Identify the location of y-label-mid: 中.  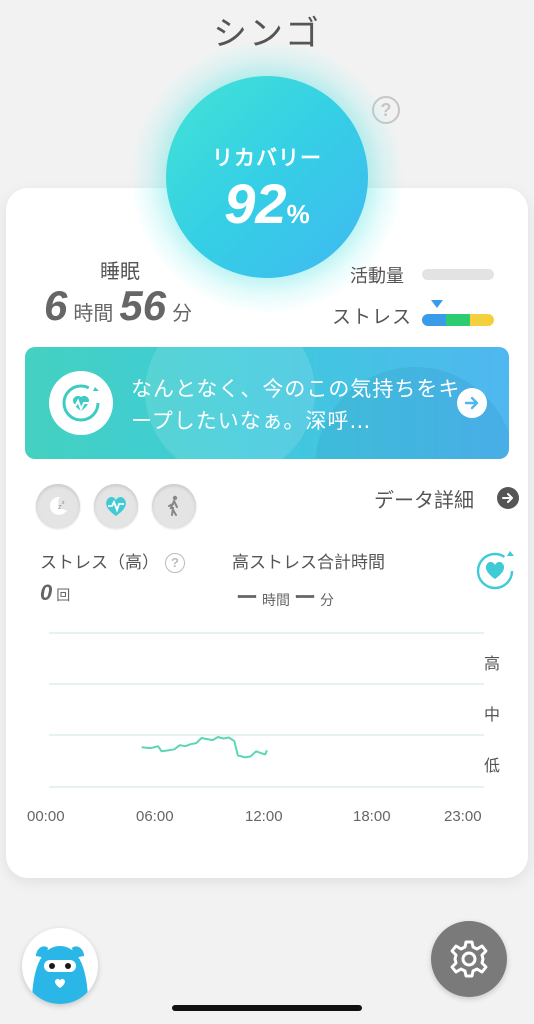
(492, 714).